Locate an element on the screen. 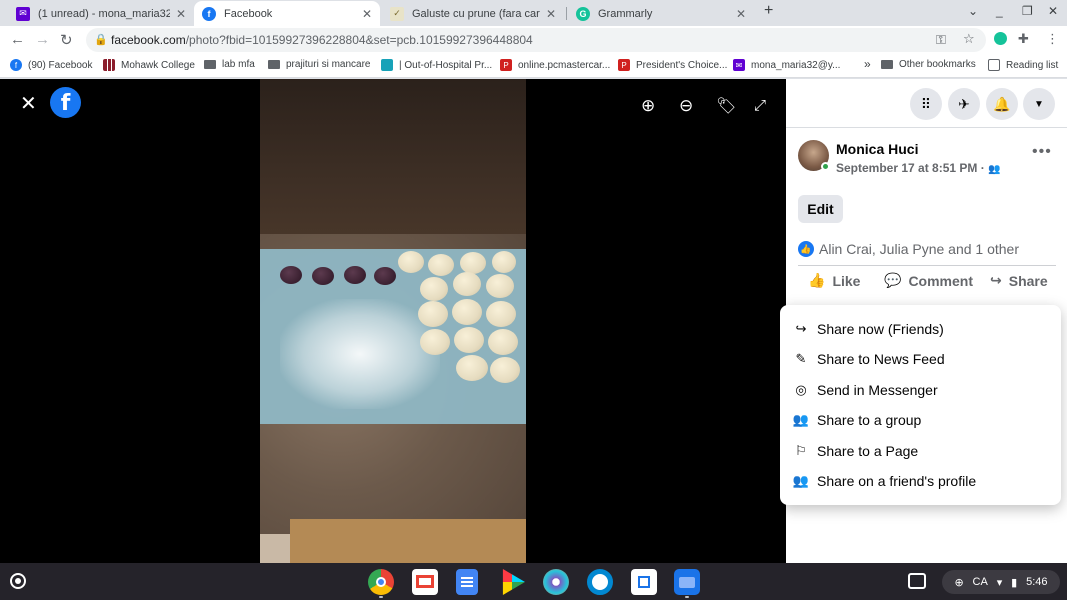 The width and height of the screenshot is (1067, 600). status-tray: ⊕ CA ▾ ▮ 5:46 is located at coordinates (1001, 582).